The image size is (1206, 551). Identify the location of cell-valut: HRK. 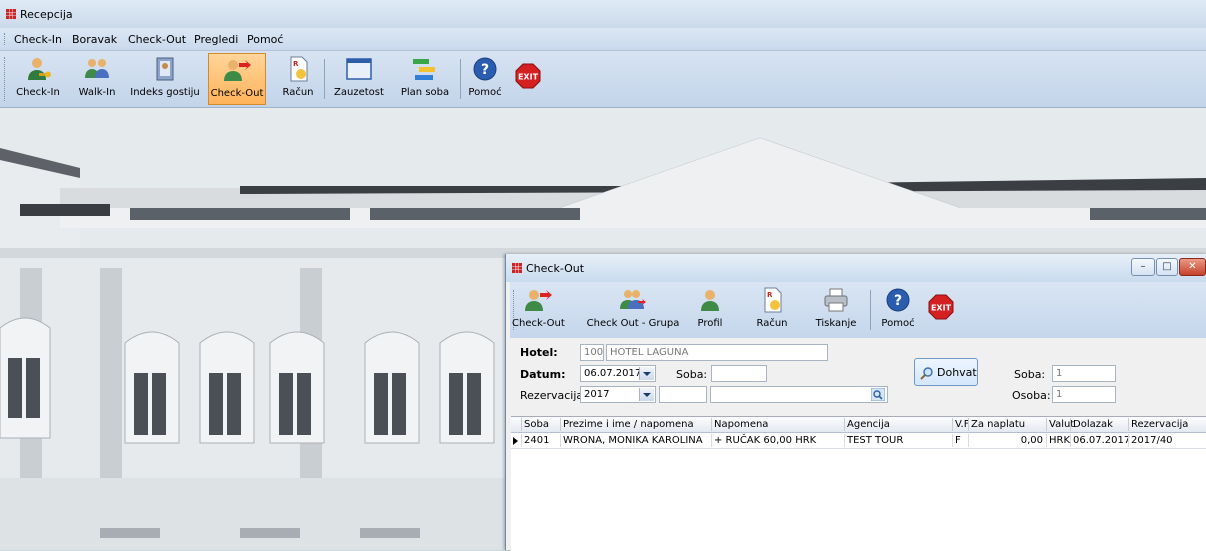
(1058, 440).